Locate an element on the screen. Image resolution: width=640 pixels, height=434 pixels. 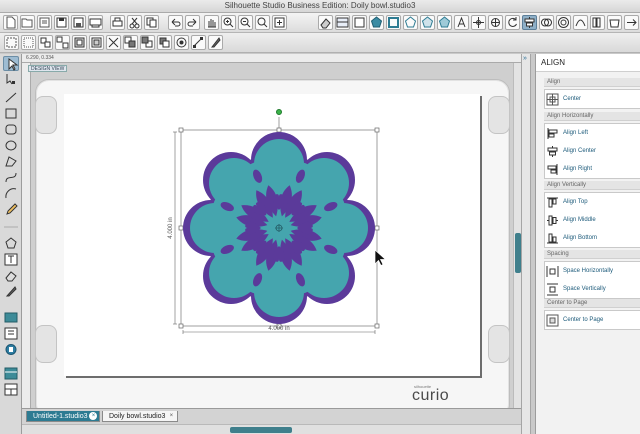
ungroup-icon is located at coordinates (62, 42).